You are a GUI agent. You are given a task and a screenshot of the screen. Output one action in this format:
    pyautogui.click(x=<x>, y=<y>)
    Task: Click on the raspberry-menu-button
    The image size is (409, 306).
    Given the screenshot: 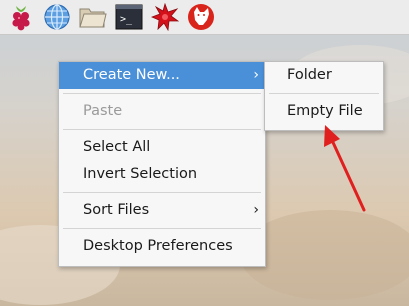 What is the action you would take?
    pyautogui.click(x=21, y=17)
    